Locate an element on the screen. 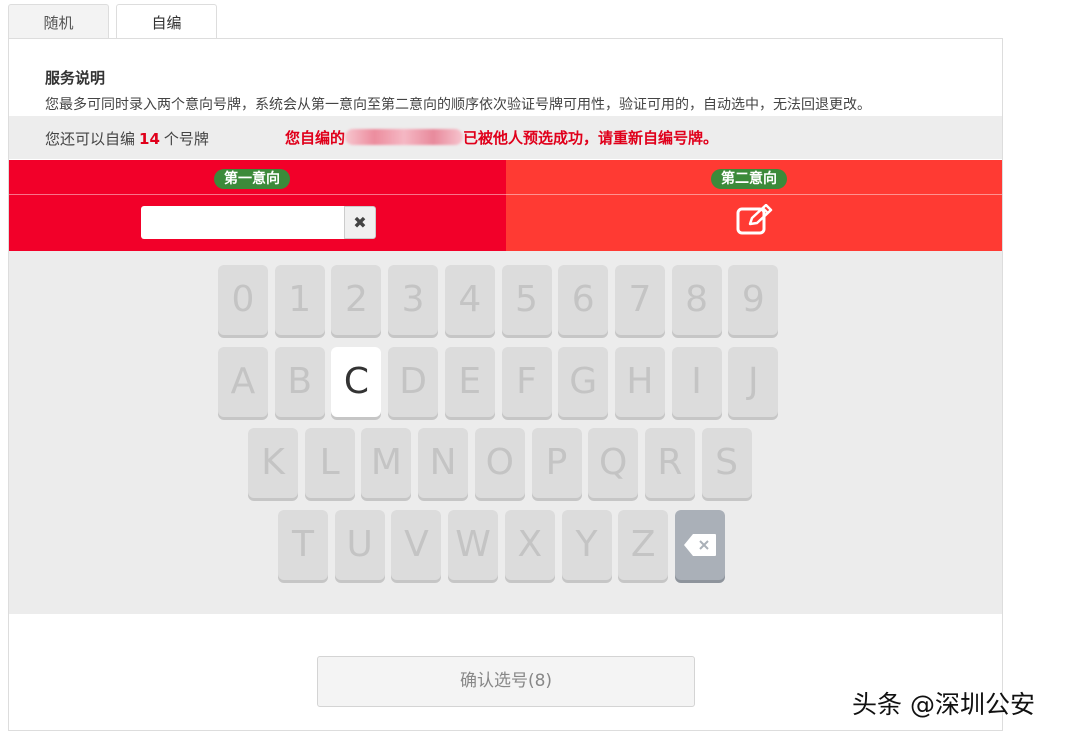 The image size is (1071, 735). key-r: R is located at coordinates (669, 463).